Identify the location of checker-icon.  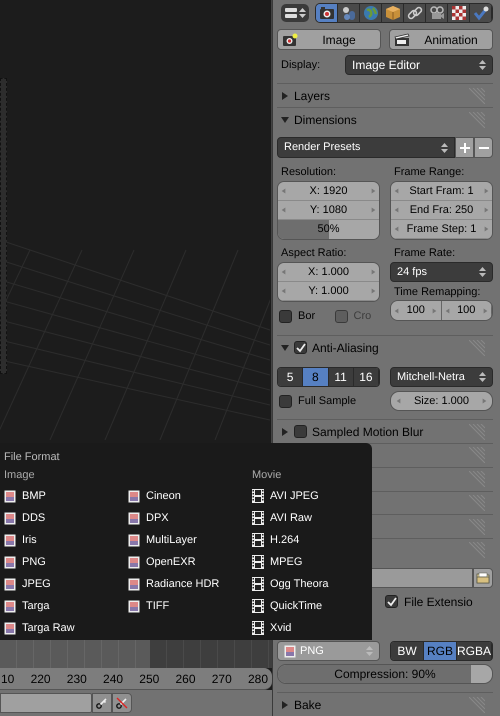
(458, 12).